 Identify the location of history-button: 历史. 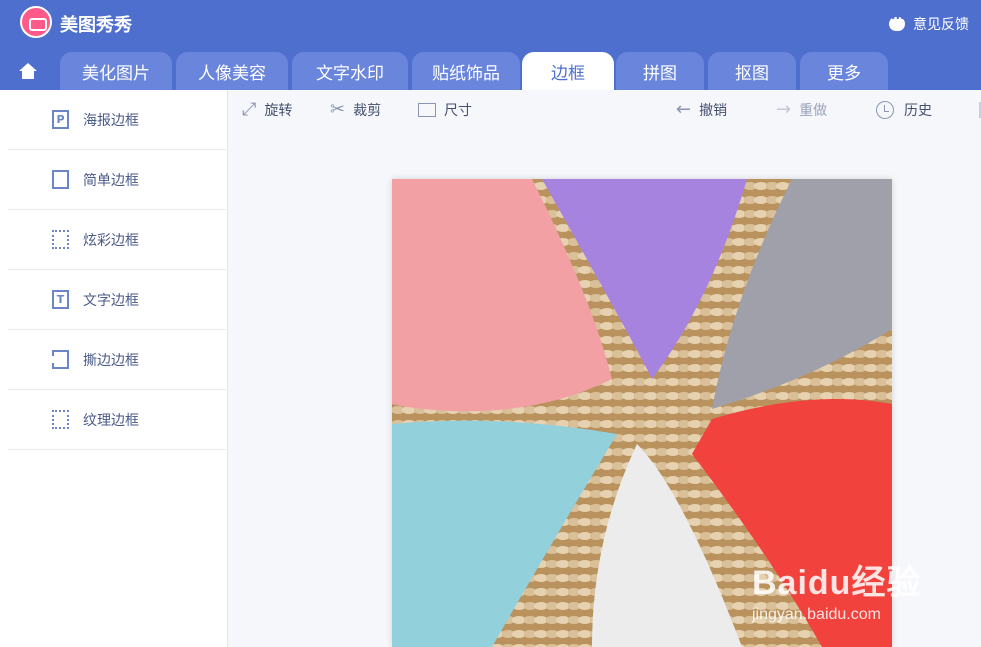
(904, 110).